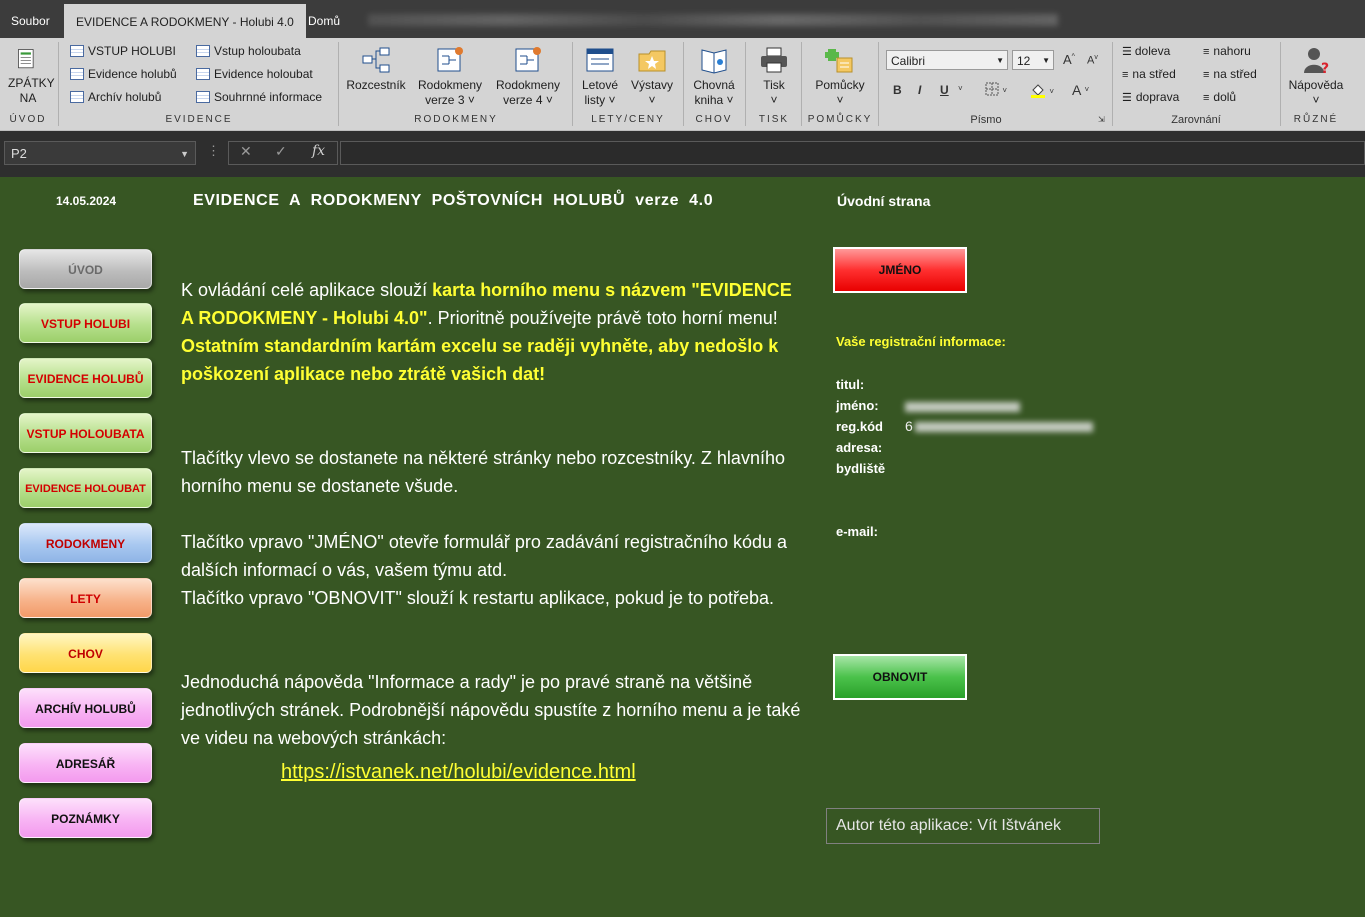 The height and width of the screenshot is (917, 1365). What do you see at coordinates (1127, 98) in the screenshot?
I see `align-right-icon: ☰` at bounding box center [1127, 98].